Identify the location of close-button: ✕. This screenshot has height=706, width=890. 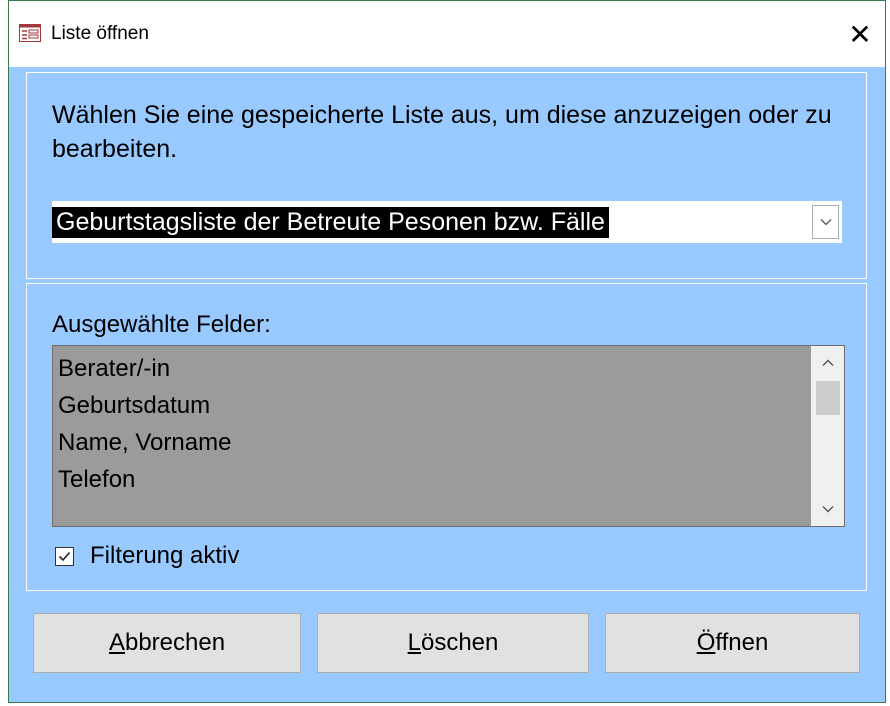
(860, 34).